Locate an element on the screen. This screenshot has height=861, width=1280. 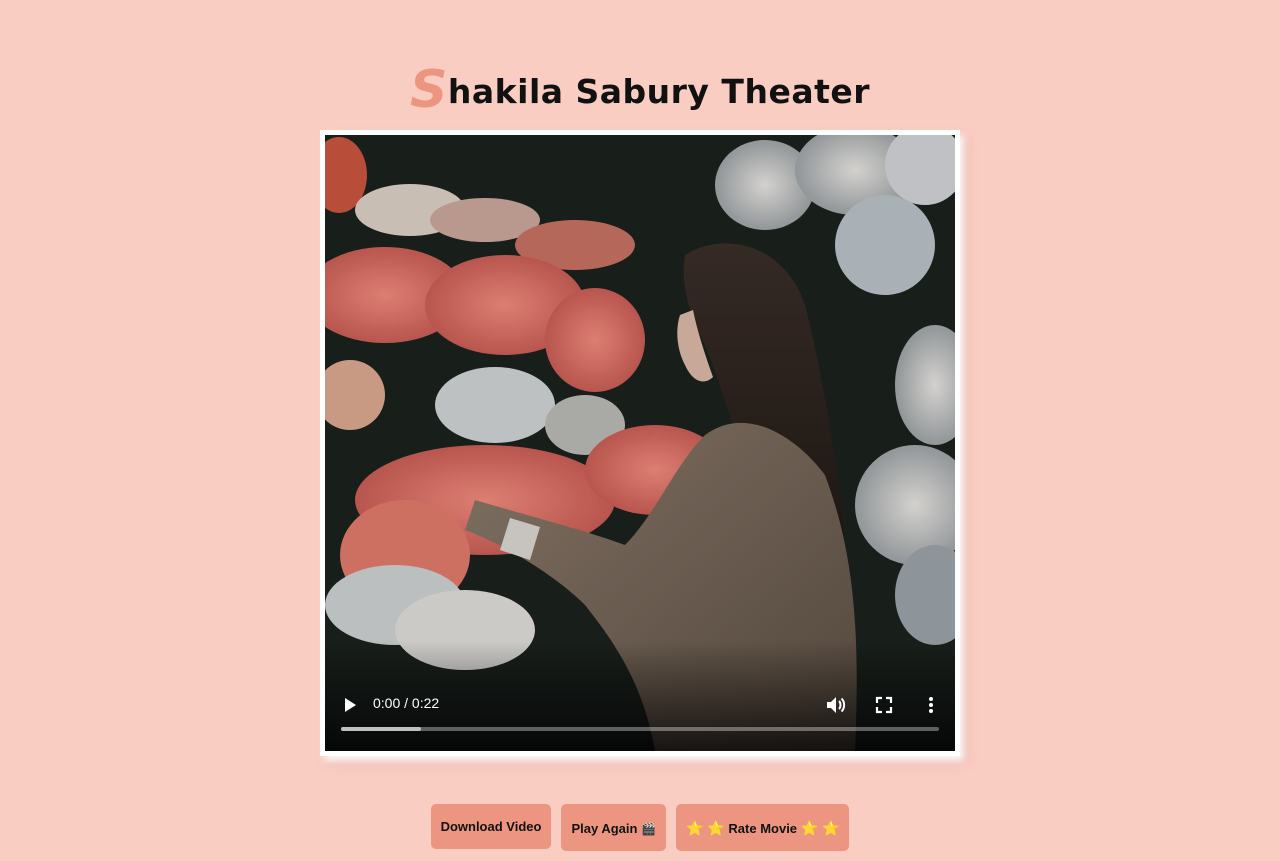
rate-label: Rate Movie is located at coordinates (763, 828).